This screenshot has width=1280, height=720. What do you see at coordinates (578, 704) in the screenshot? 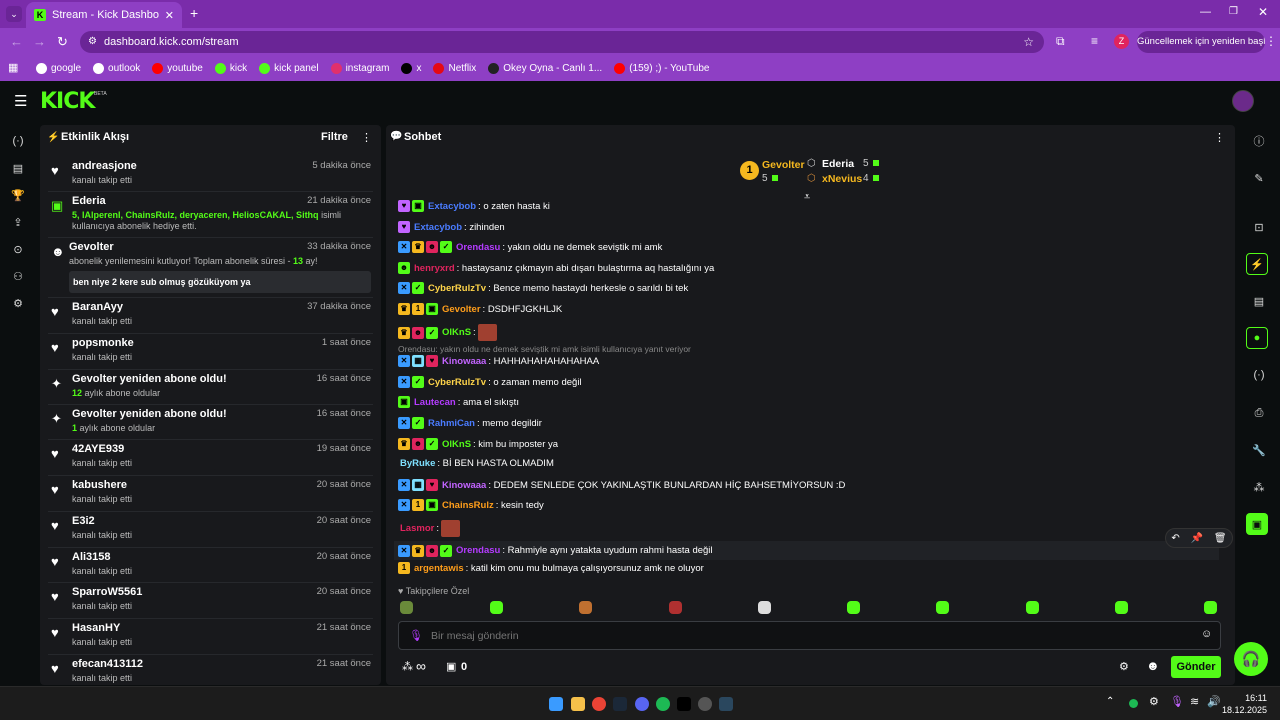
I see `file-explorer-icon` at bounding box center [578, 704].